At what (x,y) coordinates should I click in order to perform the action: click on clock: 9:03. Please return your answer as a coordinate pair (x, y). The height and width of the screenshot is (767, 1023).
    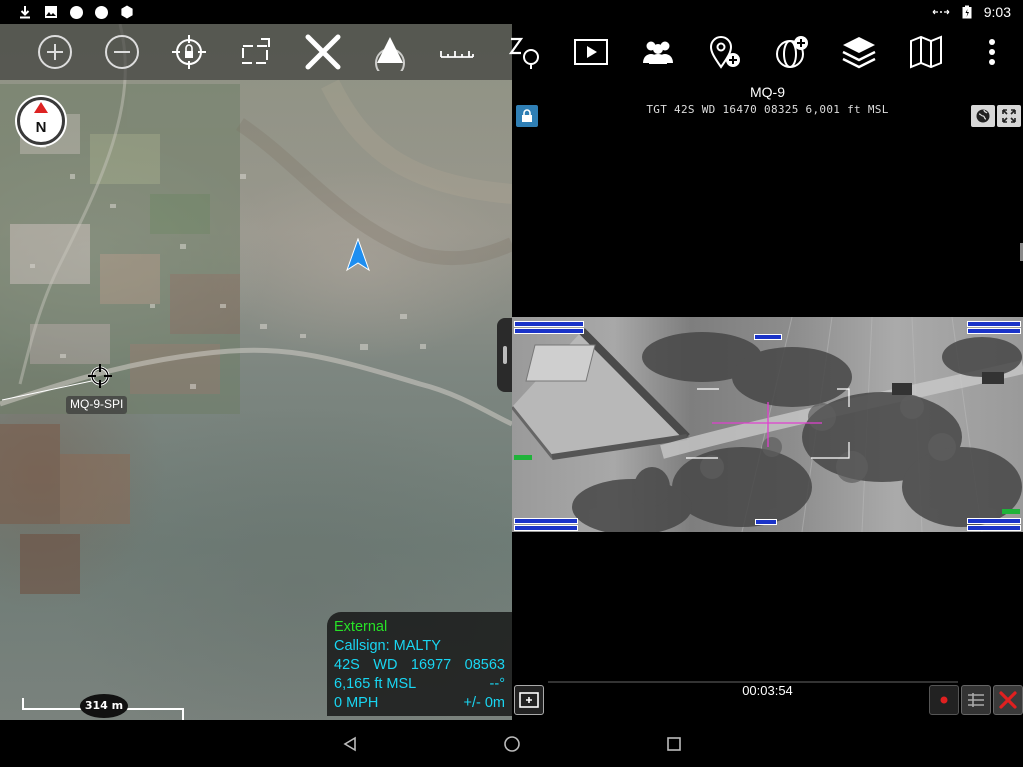
    Looking at the image, I should click on (997, 12).